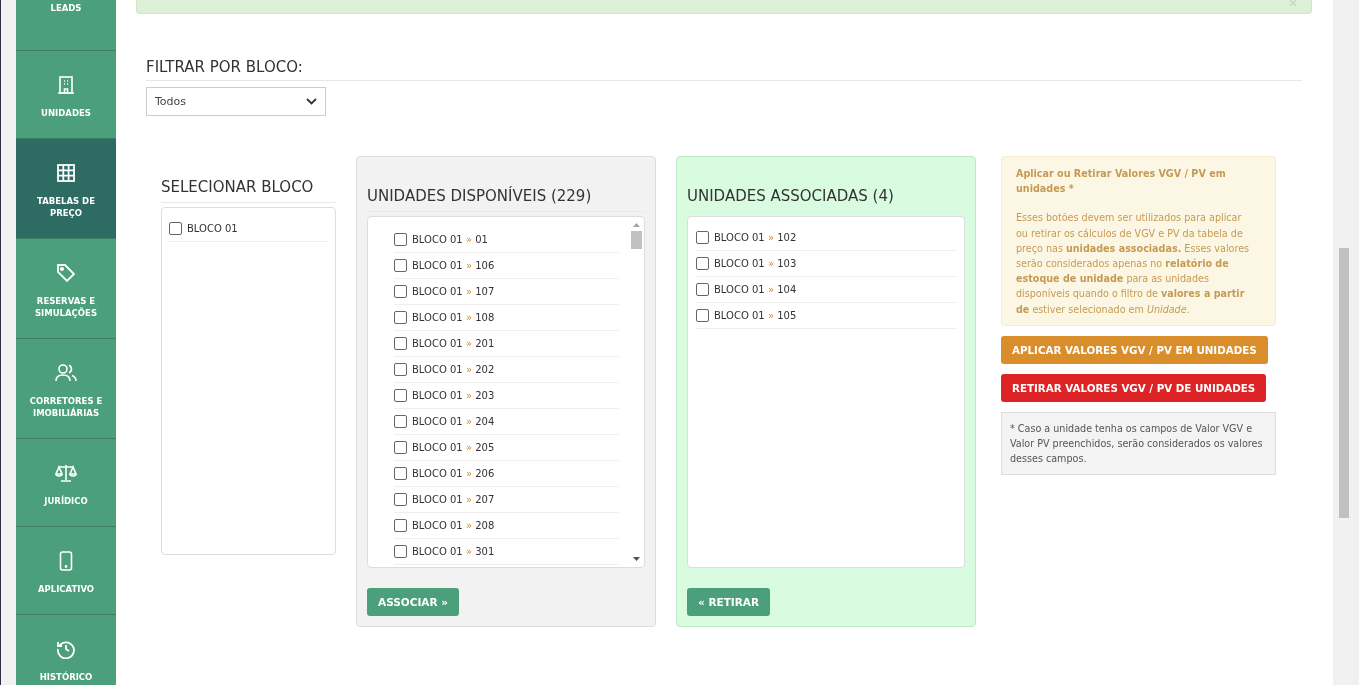 The image size is (1359, 685). Describe the element at coordinates (66, 560) in the screenshot. I see `phone-icon` at that location.